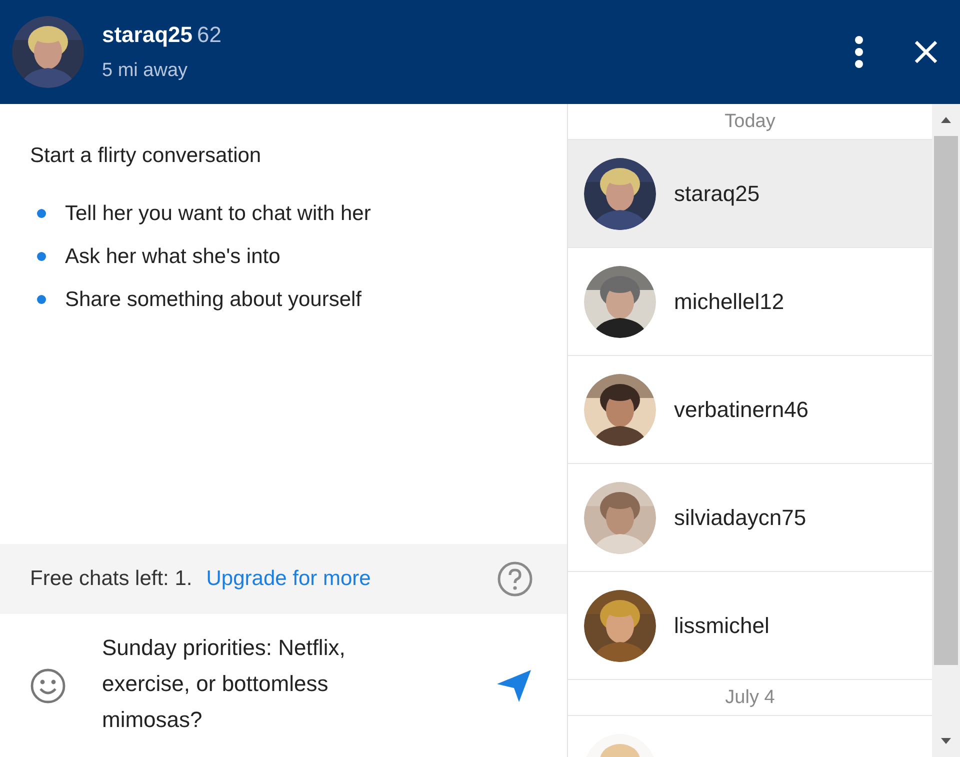  Describe the element at coordinates (946, 400) in the screenshot. I see `scrollbar-thumb` at that location.